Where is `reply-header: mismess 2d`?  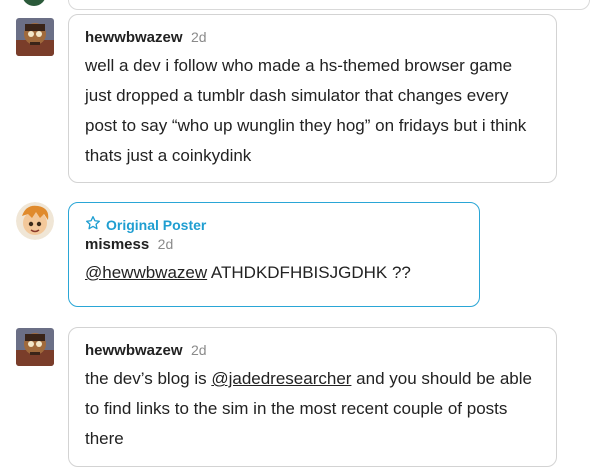
reply-header: mismess 2d is located at coordinates (274, 245).